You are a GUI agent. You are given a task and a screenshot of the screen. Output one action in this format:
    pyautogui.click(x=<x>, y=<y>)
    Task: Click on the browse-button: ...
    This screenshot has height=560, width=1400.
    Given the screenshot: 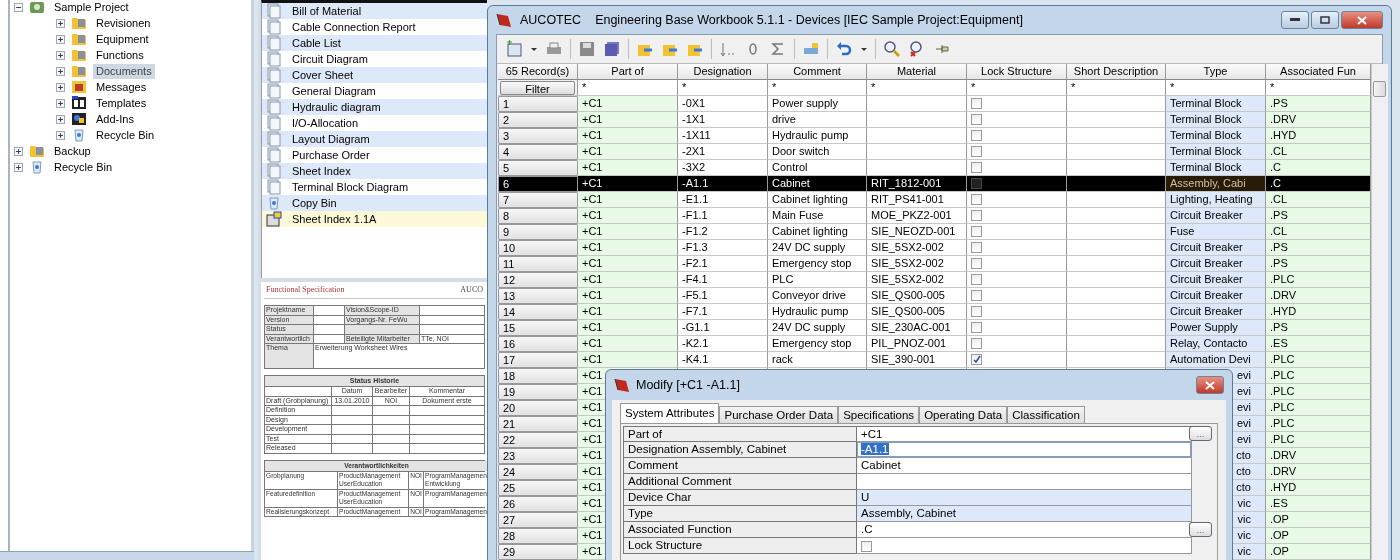 What is the action you would take?
    pyautogui.click(x=1200, y=433)
    